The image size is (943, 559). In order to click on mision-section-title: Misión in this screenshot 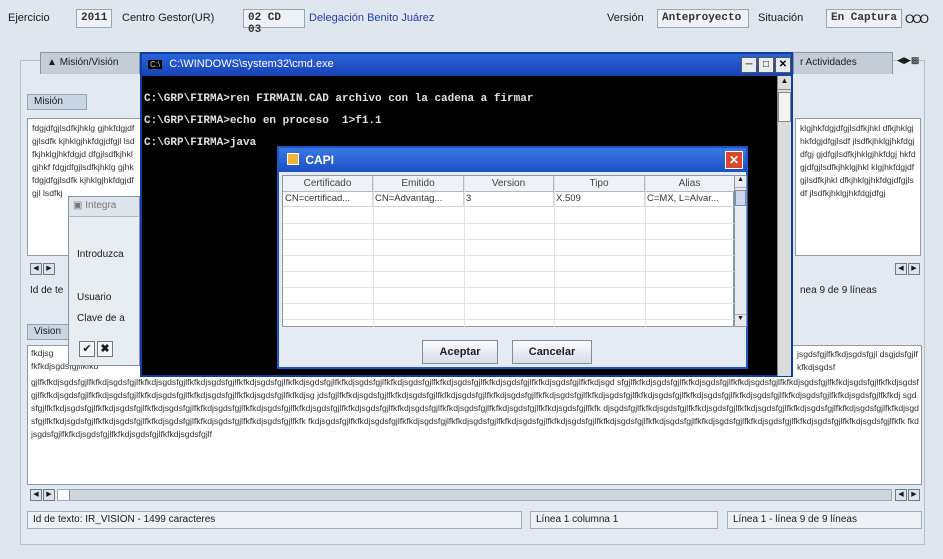, I will do `click(57, 102)`.